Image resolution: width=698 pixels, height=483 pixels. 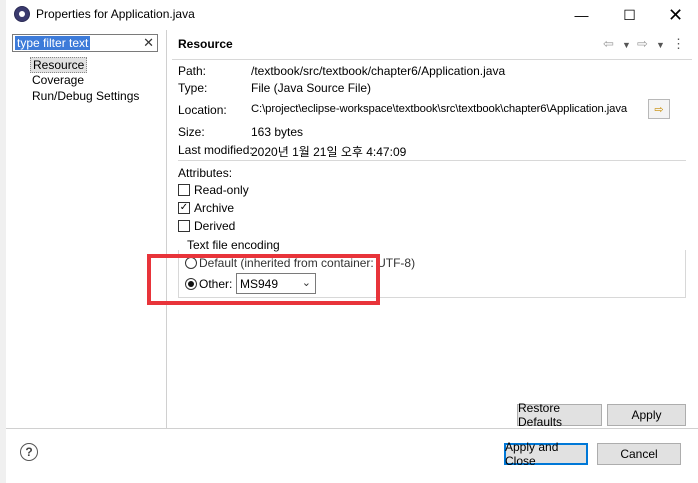 What do you see at coordinates (608, 44) in the screenshot?
I see `back-arrow-icon: ⇦` at bounding box center [608, 44].